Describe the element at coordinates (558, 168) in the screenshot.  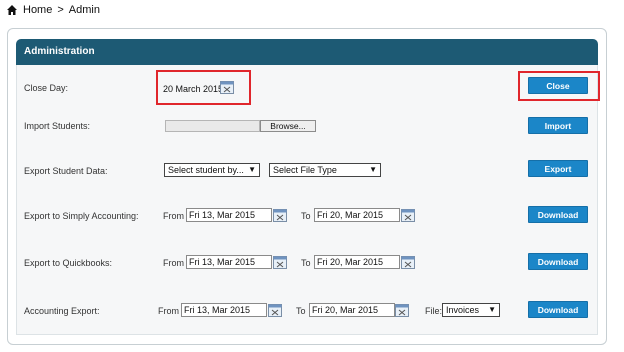
I see `export-button: Export` at that location.